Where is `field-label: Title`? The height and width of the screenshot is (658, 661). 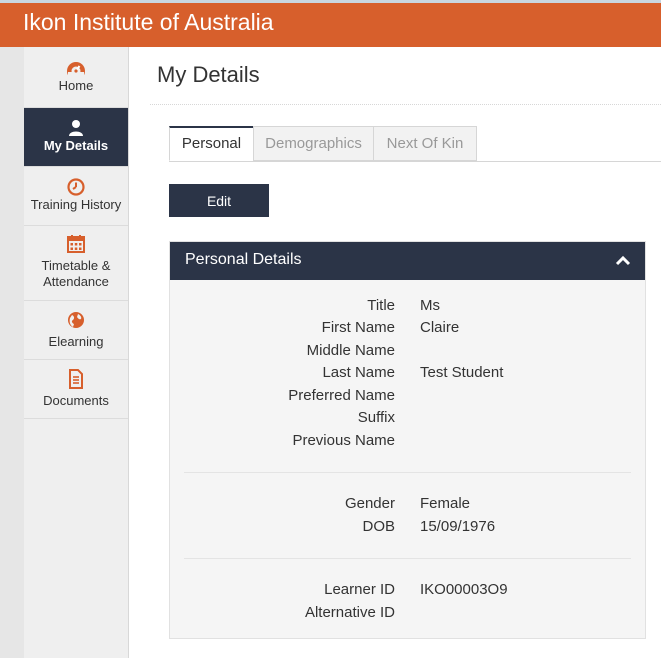
field-label: Title is located at coordinates (381, 305).